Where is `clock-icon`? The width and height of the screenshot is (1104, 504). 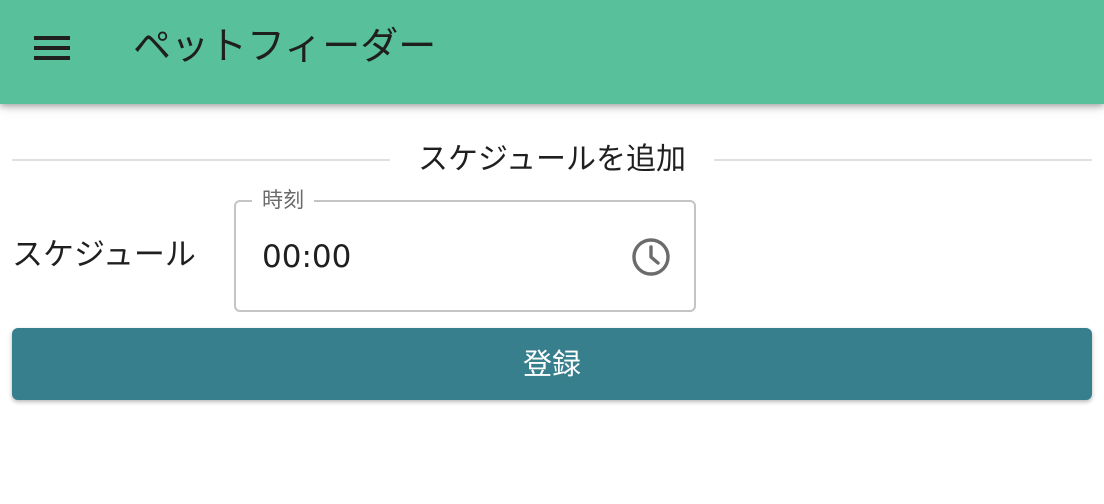
clock-icon is located at coordinates (651, 257).